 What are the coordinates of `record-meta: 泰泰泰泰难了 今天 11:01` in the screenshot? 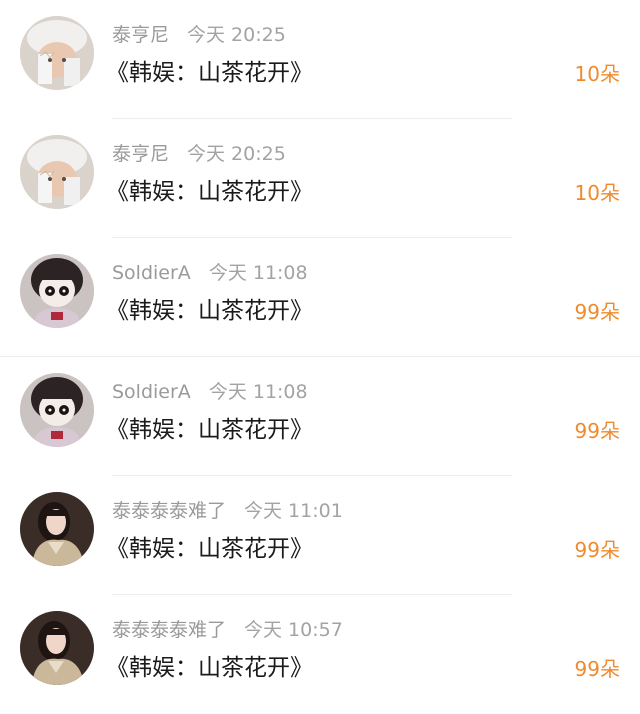 It's located at (227, 511).